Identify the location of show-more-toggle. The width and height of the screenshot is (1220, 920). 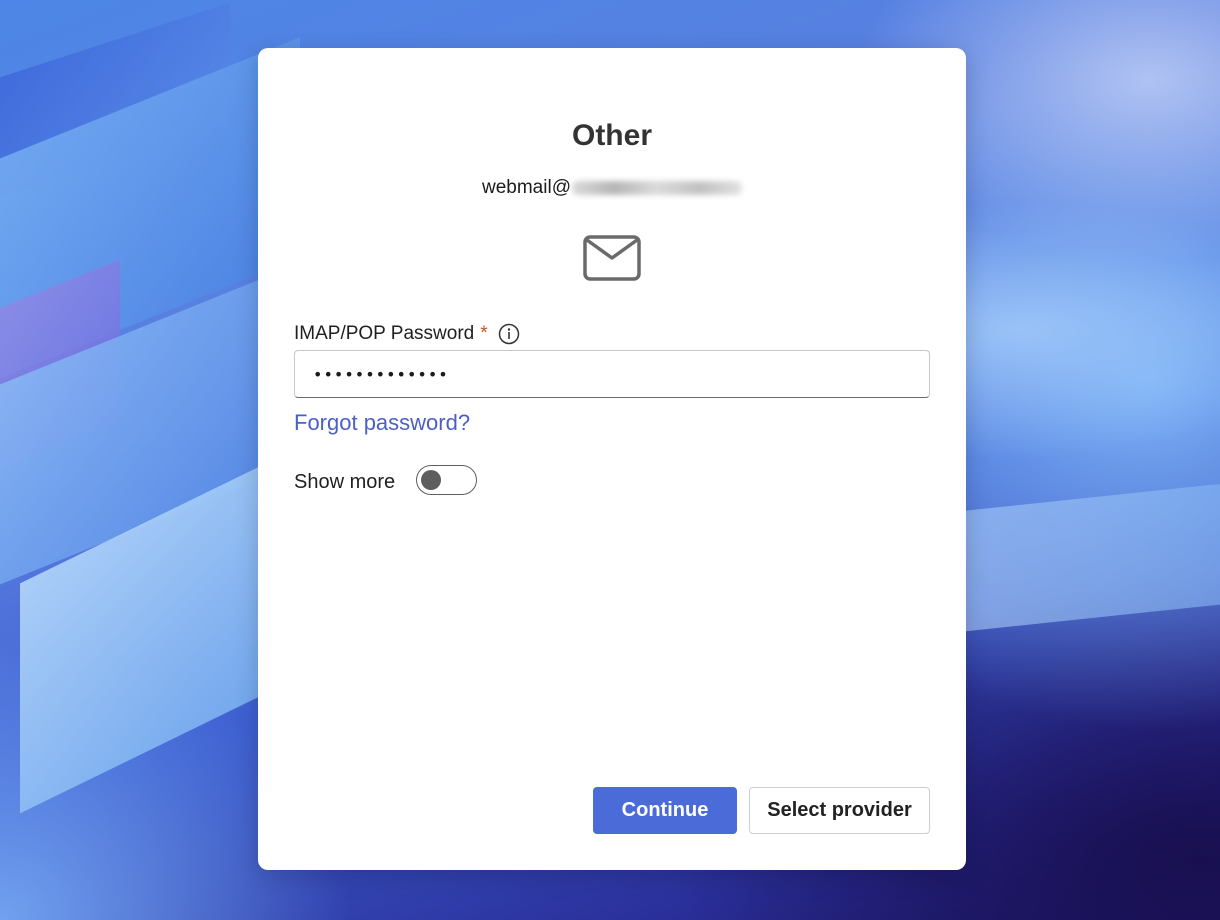
(446, 480).